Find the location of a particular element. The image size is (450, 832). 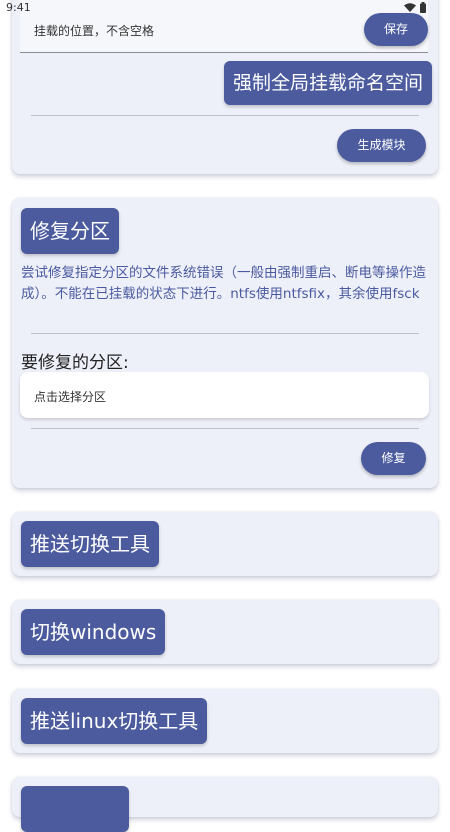

status-bar: 9:41 is located at coordinates (225, 8).